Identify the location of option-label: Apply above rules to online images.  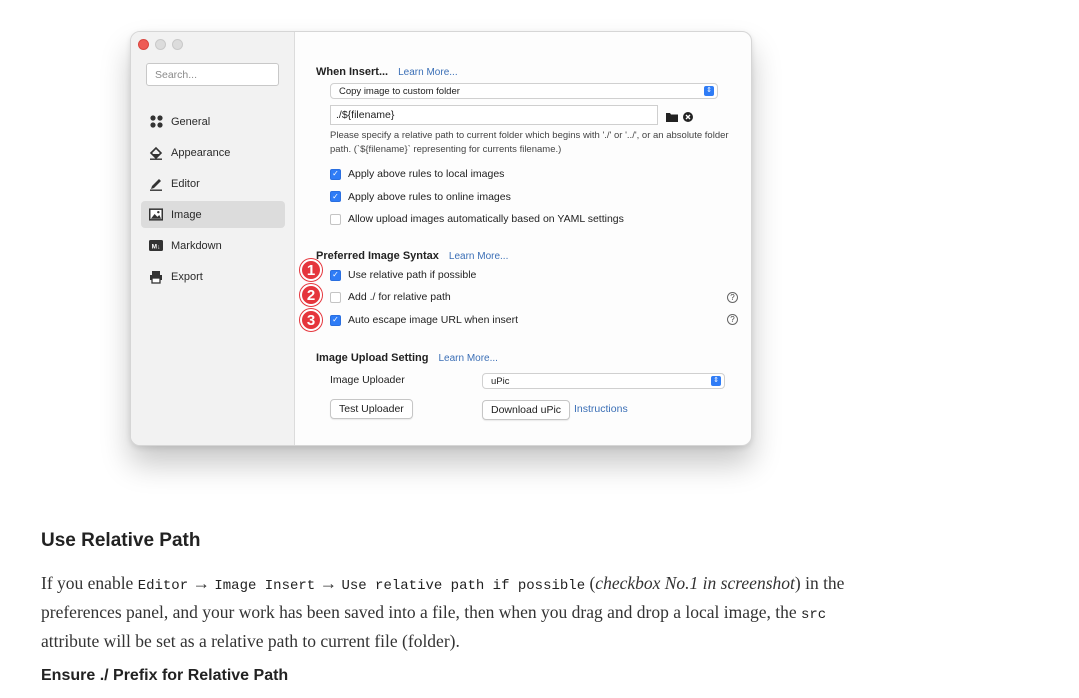
(429, 196).